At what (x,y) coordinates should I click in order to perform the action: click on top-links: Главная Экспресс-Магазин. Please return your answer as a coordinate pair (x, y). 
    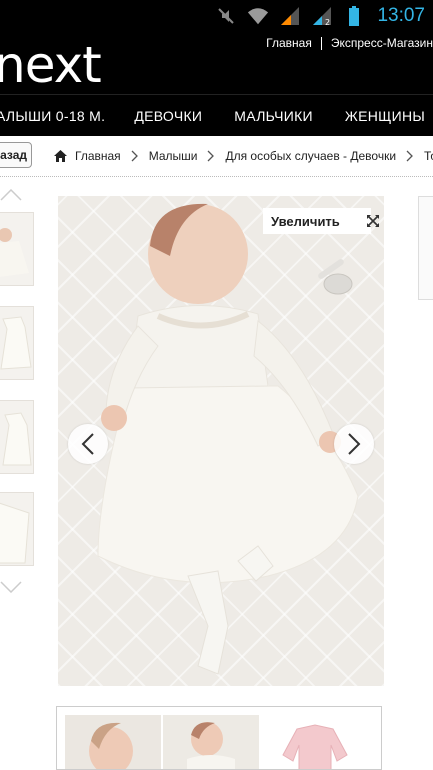
    Looking at the image, I should click on (349, 43).